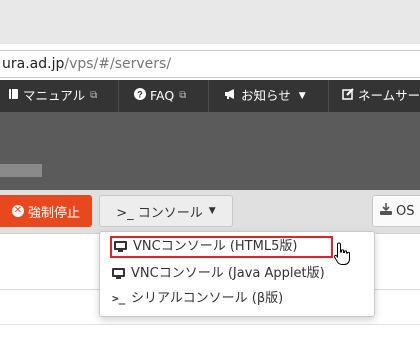 This screenshot has height=356, width=420. What do you see at coordinates (386, 211) in the screenshot?
I see `disk-icon` at bounding box center [386, 211].